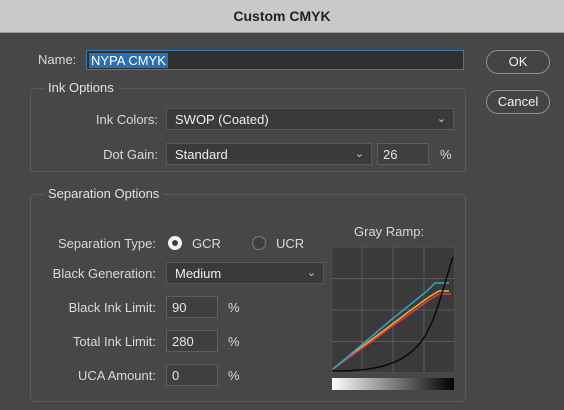  Describe the element at coordinates (57, 59) in the screenshot. I see `name-label: Name:` at that location.